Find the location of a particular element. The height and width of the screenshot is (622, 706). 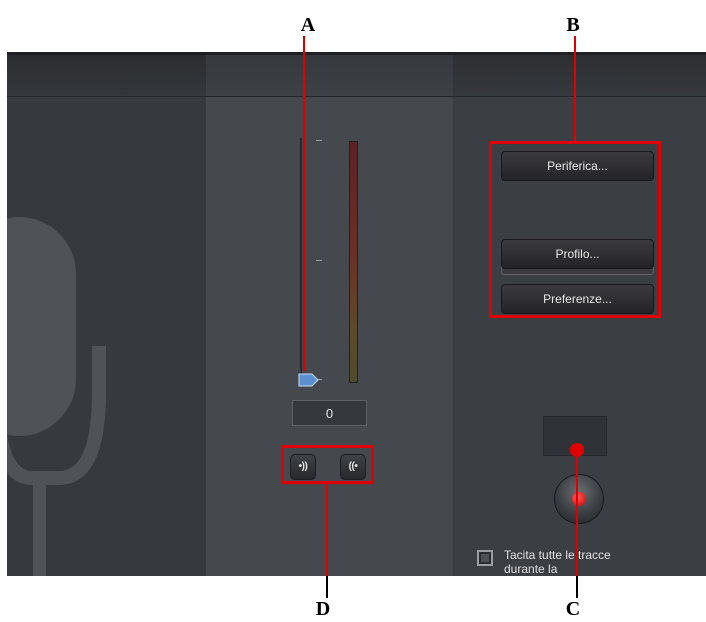

volume-slider-thumb is located at coordinates (309, 380).